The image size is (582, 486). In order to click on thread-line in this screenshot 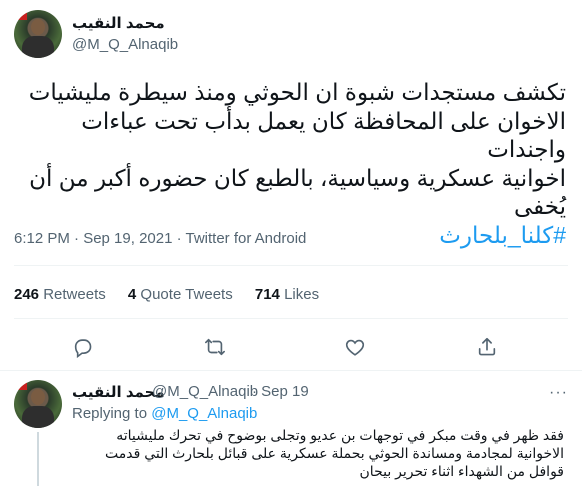, I will do `click(38, 459)`.